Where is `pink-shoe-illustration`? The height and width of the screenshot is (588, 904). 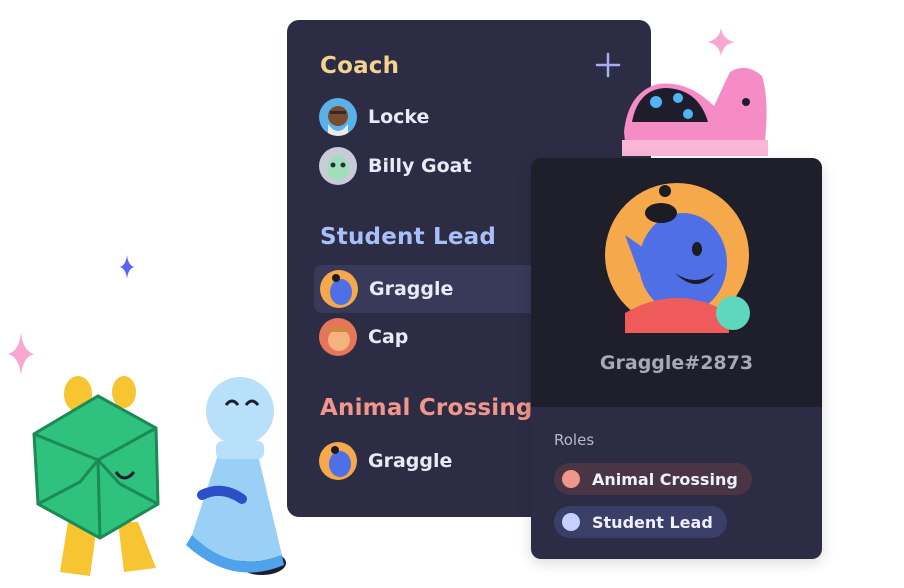
pink-shoe-illustration is located at coordinates (695, 111).